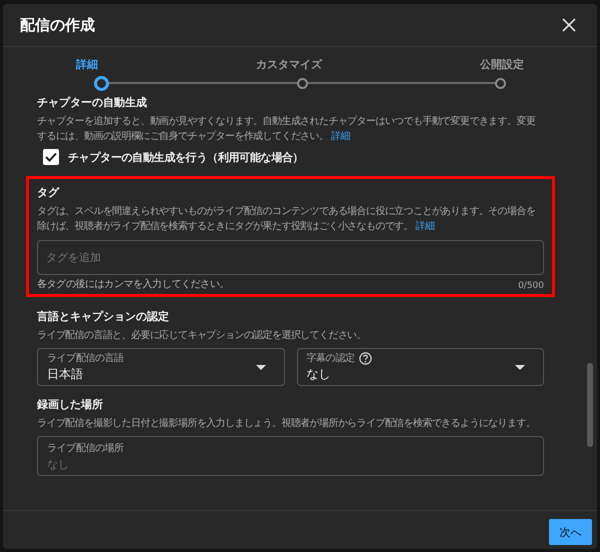 The height and width of the screenshot is (552, 600). What do you see at coordinates (286, 423) in the screenshot?
I see `section-description: ライブ配信を撮影した日付と撮影場所を入力しましょう。視聴者が場所からライブ配信を検索できるようになります。` at bounding box center [286, 423].